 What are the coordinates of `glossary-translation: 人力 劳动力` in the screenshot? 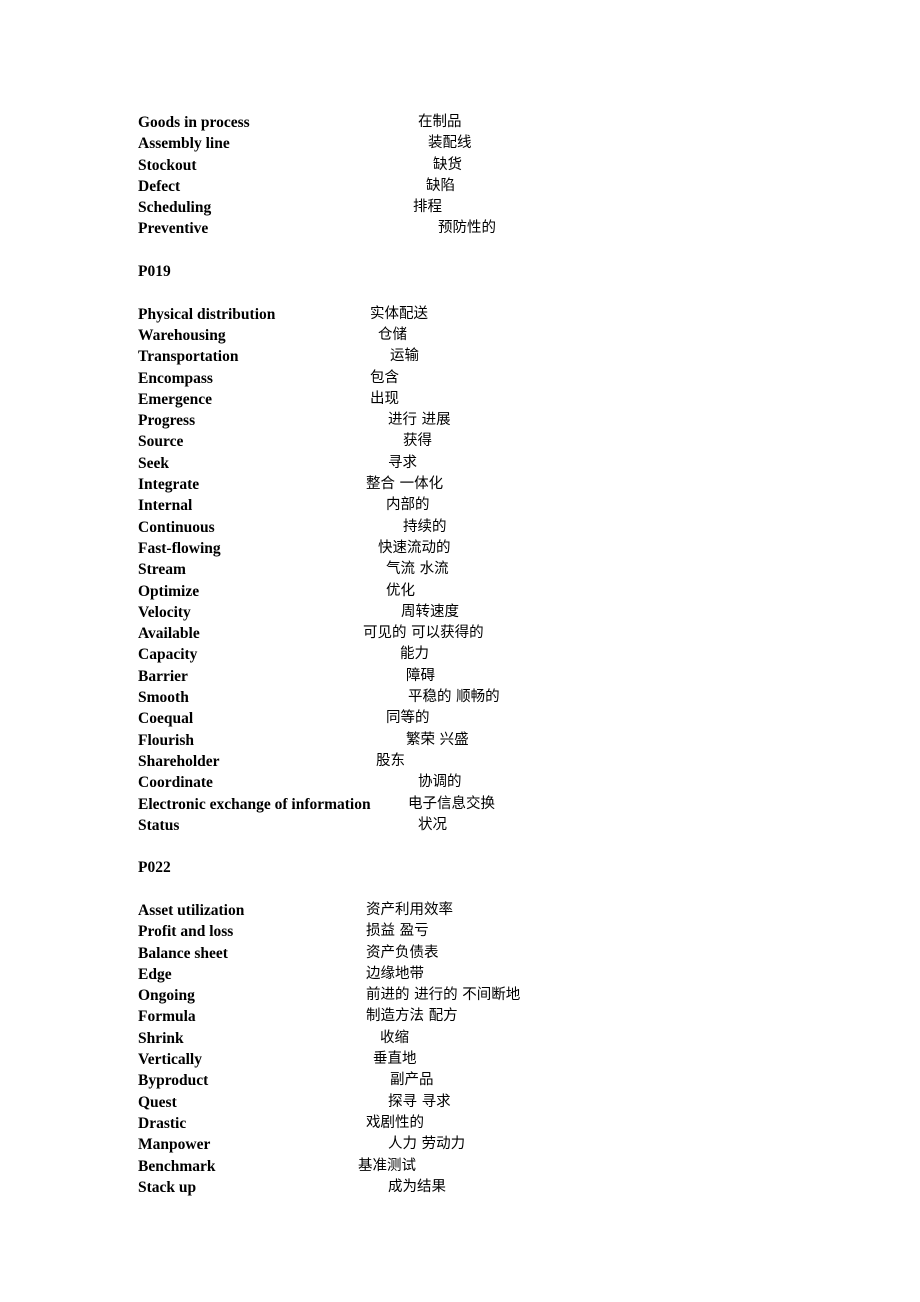 It's located at (427, 1144).